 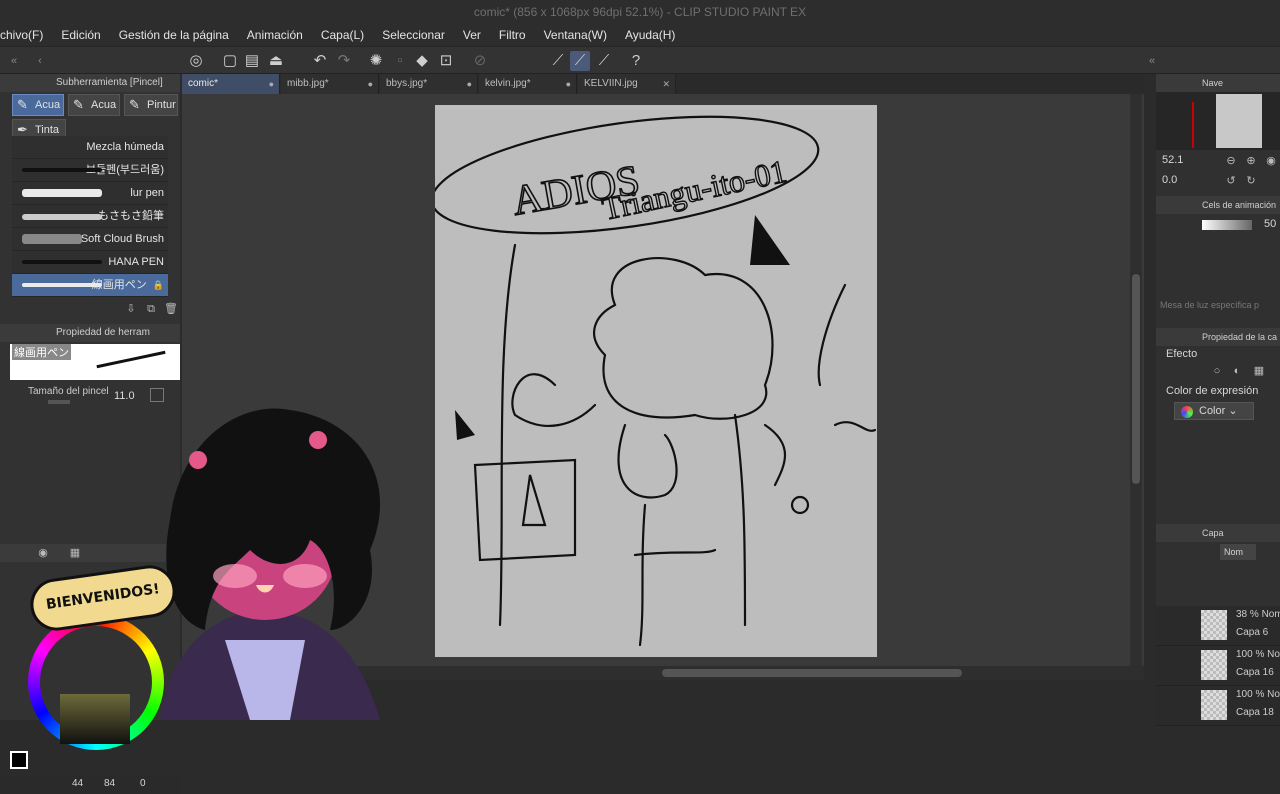 What do you see at coordinates (40, 61) in the screenshot?
I see `back-icon: ‹` at bounding box center [40, 61].